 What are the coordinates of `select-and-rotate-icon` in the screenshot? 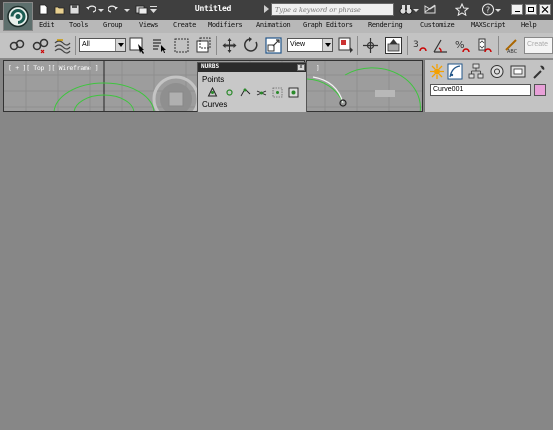 It's located at (251, 45).